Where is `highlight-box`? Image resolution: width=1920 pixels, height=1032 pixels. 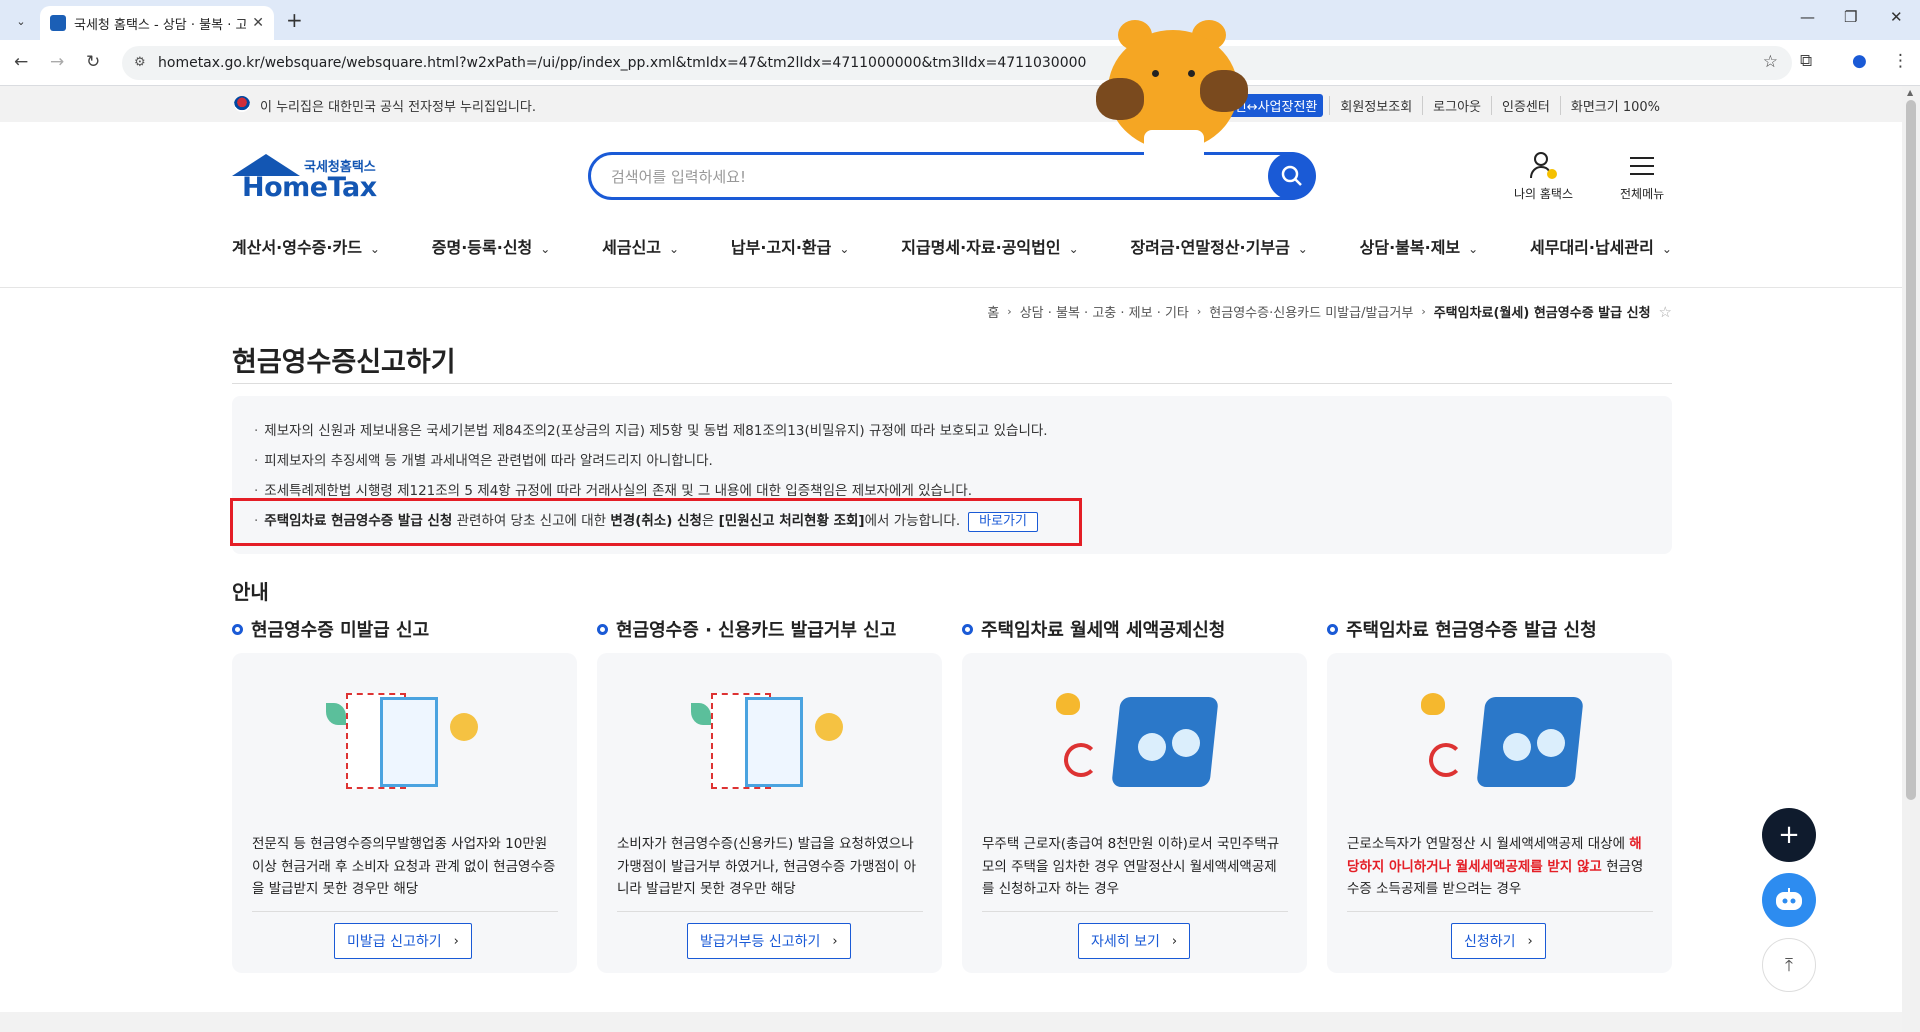
highlight-box is located at coordinates (656, 522).